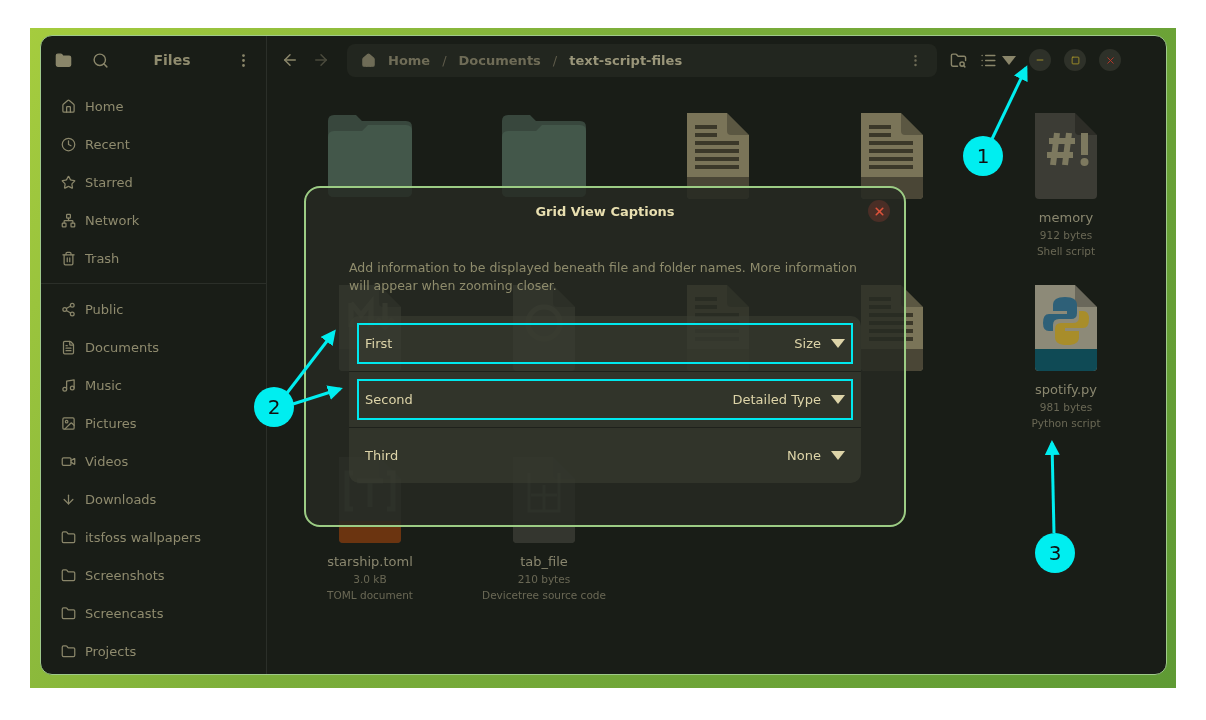 This screenshot has height=720, width=1206. What do you see at coordinates (819, 343) in the screenshot?
I see `caption-dropdown: Size` at bounding box center [819, 343].